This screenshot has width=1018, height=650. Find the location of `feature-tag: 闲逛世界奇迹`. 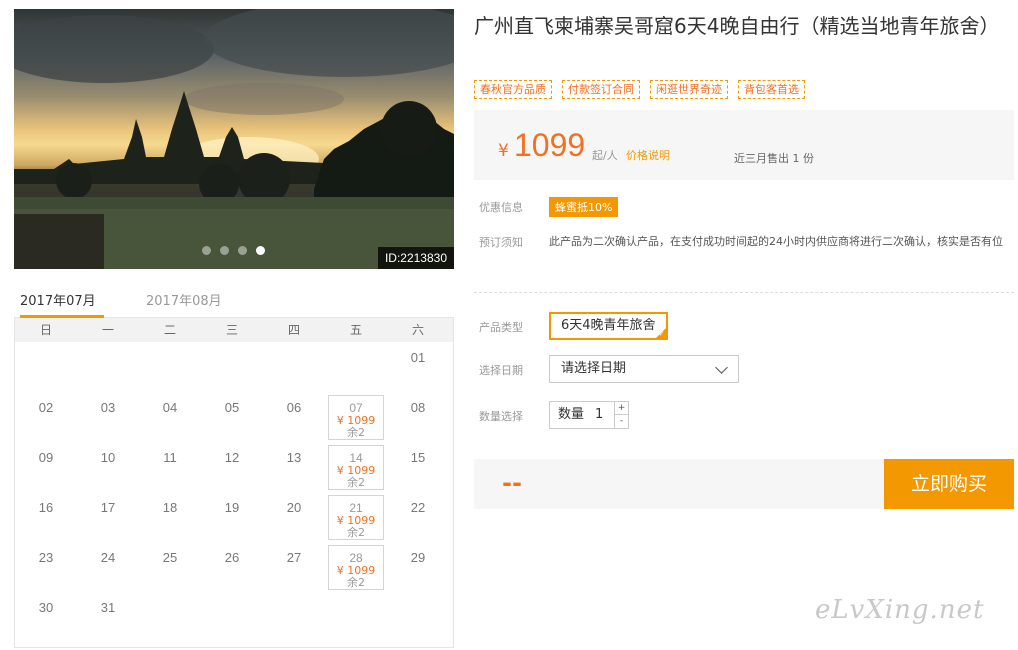

feature-tag: 闲逛世界奇迹 is located at coordinates (689, 89).